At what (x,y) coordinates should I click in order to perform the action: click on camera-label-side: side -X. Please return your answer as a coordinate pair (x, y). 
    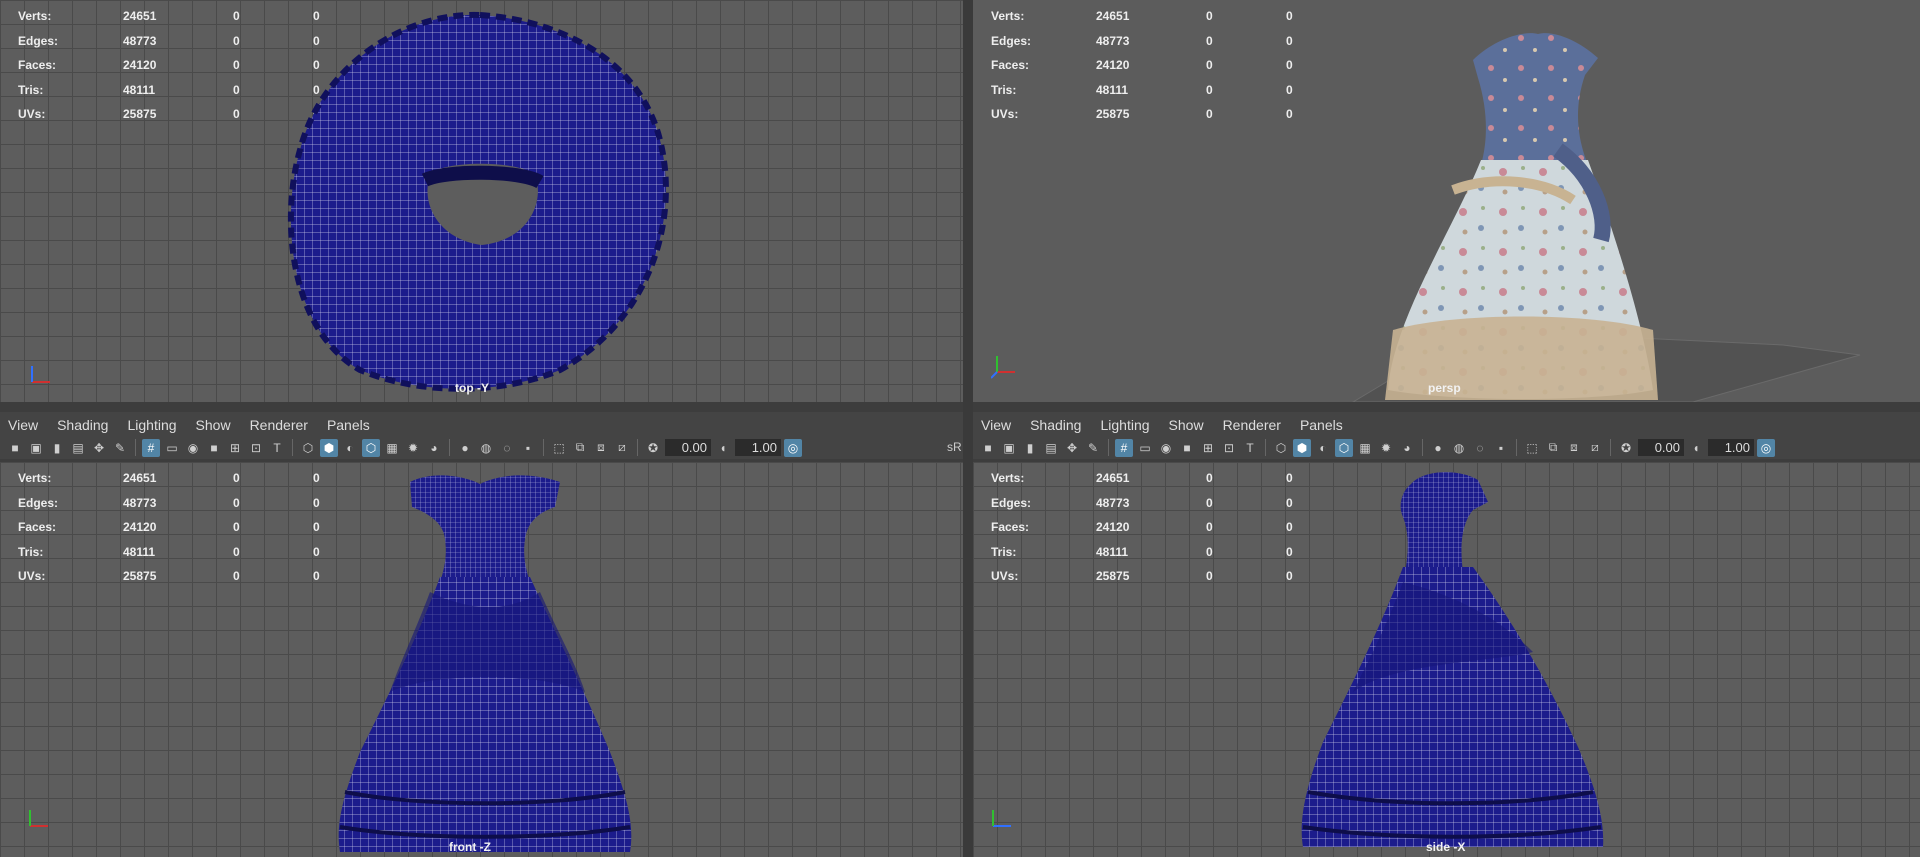
    Looking at the image, I should click on (1446, 847).